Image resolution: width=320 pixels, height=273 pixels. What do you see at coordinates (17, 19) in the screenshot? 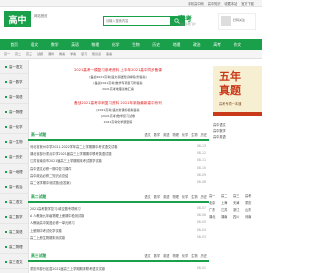
I see `site-logo: 高中` at bounding box center [17, 19].